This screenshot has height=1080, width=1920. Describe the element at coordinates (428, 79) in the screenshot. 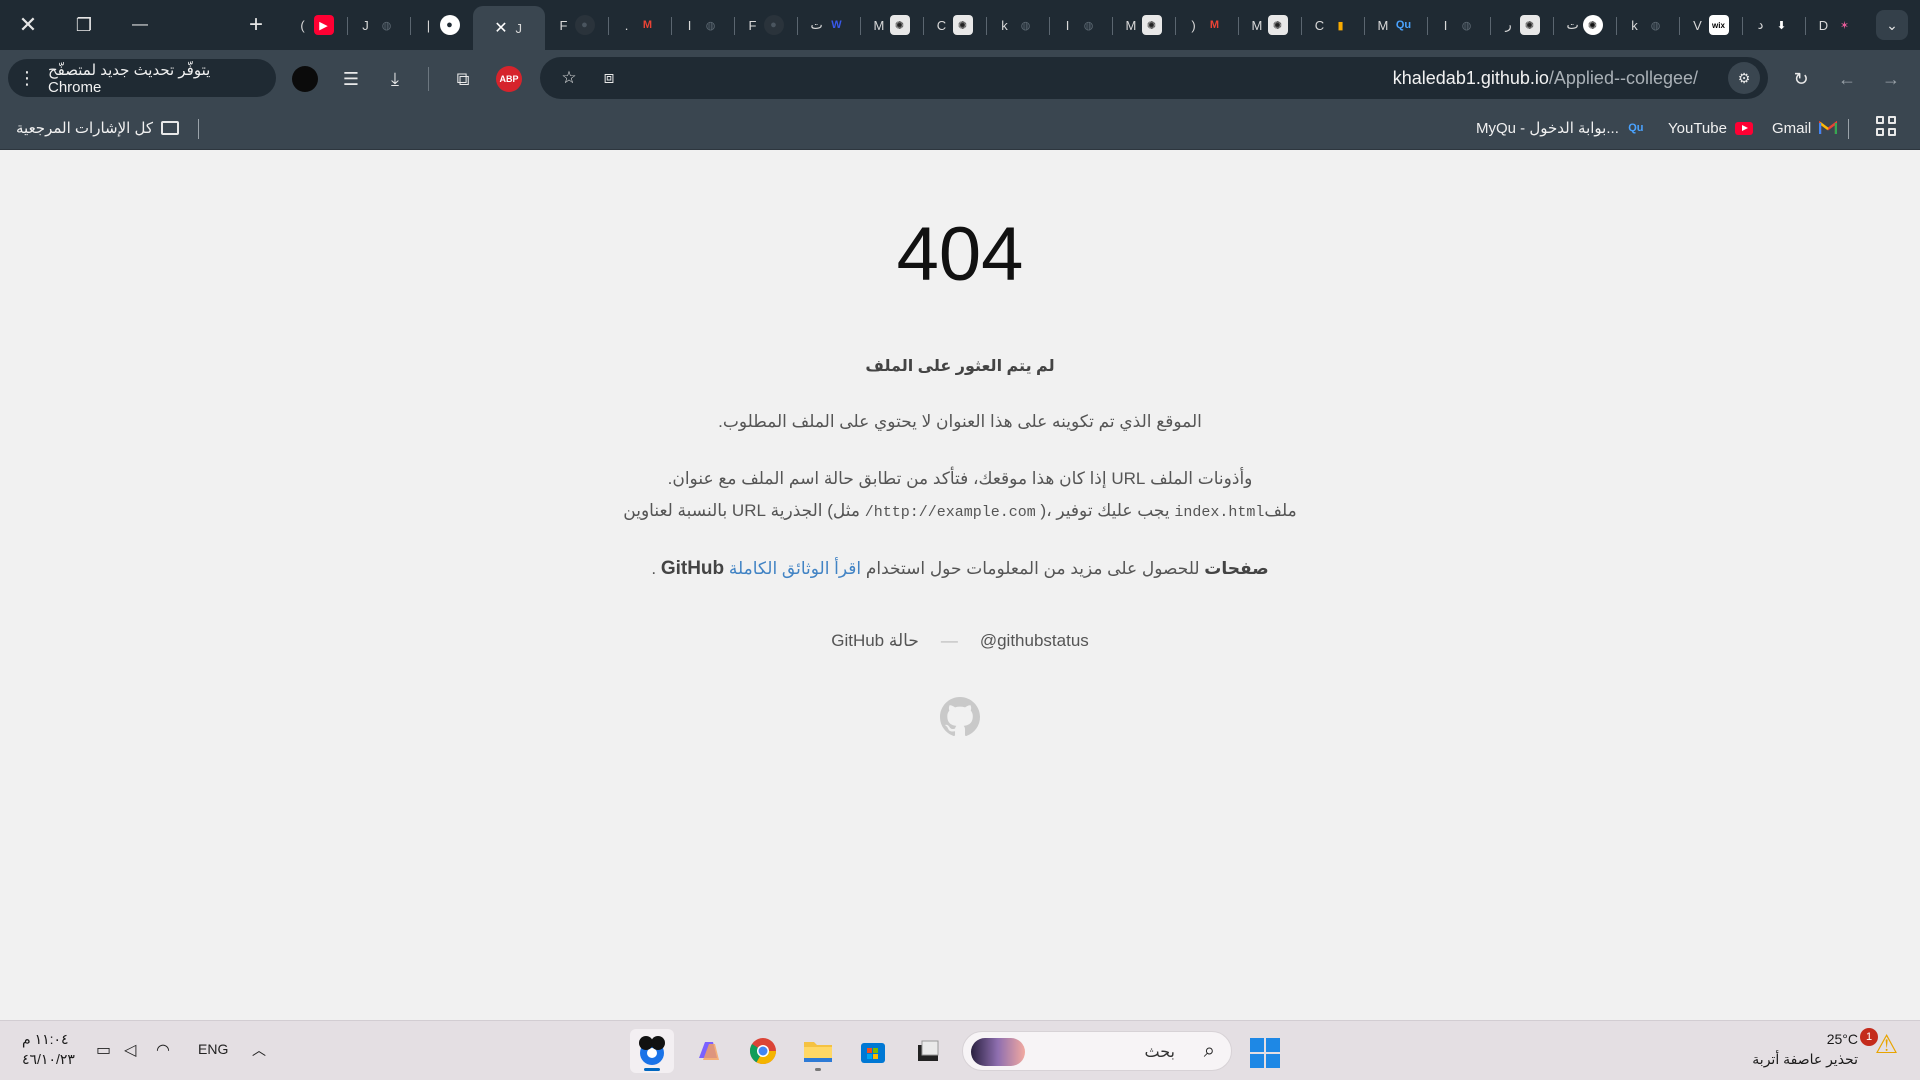

I see `toolbar-divider` at that location.